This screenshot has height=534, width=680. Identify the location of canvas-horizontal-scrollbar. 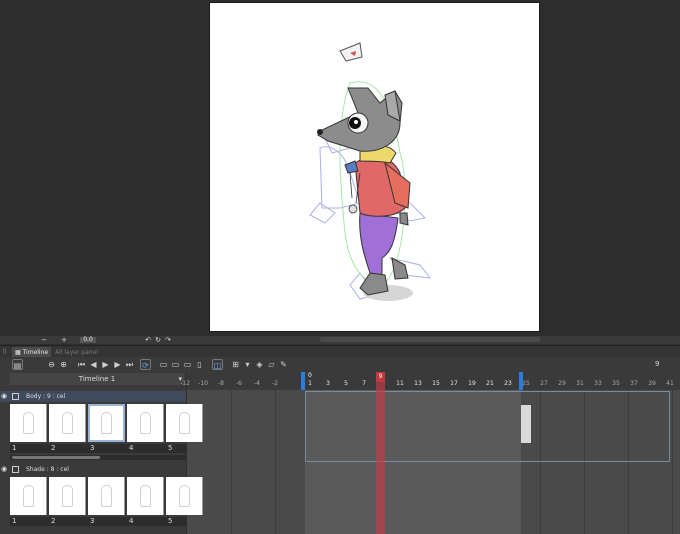
(430, 339).